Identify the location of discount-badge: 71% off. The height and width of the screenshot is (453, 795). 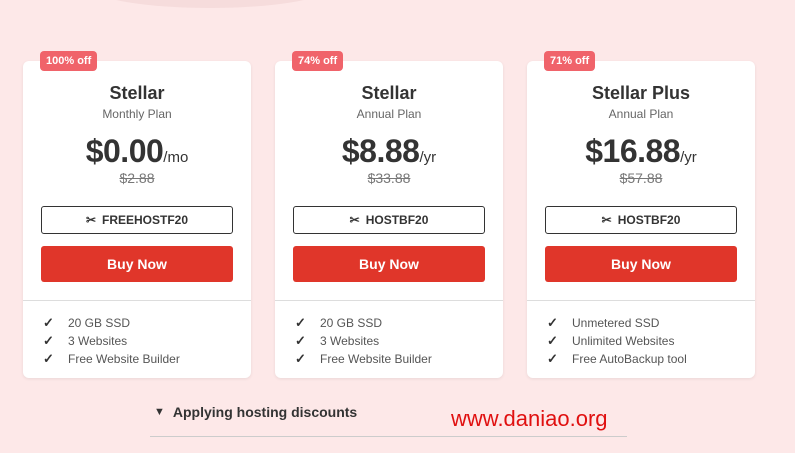
(570, 61).